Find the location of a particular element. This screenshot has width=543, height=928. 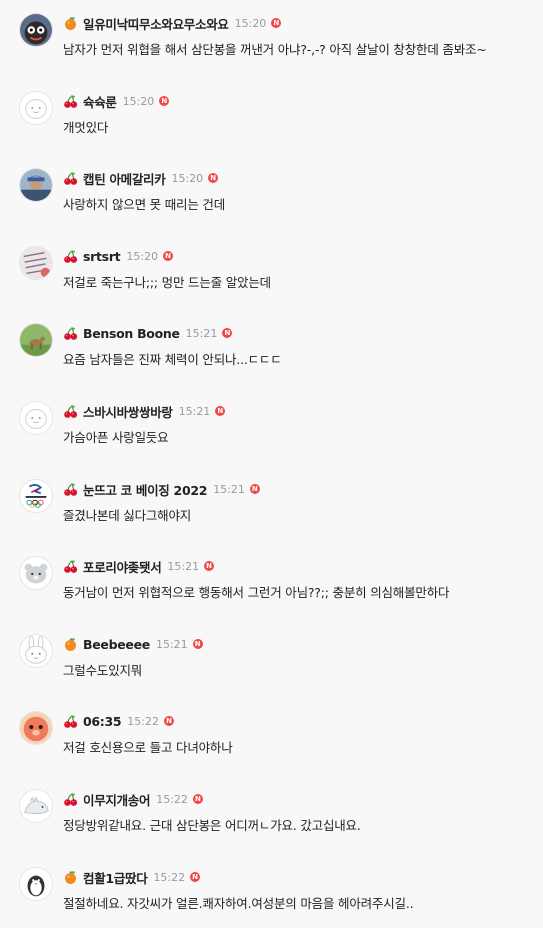

comment-text: 즐겼나본데 싫다그해야지 is located at coordinates (127, 515).